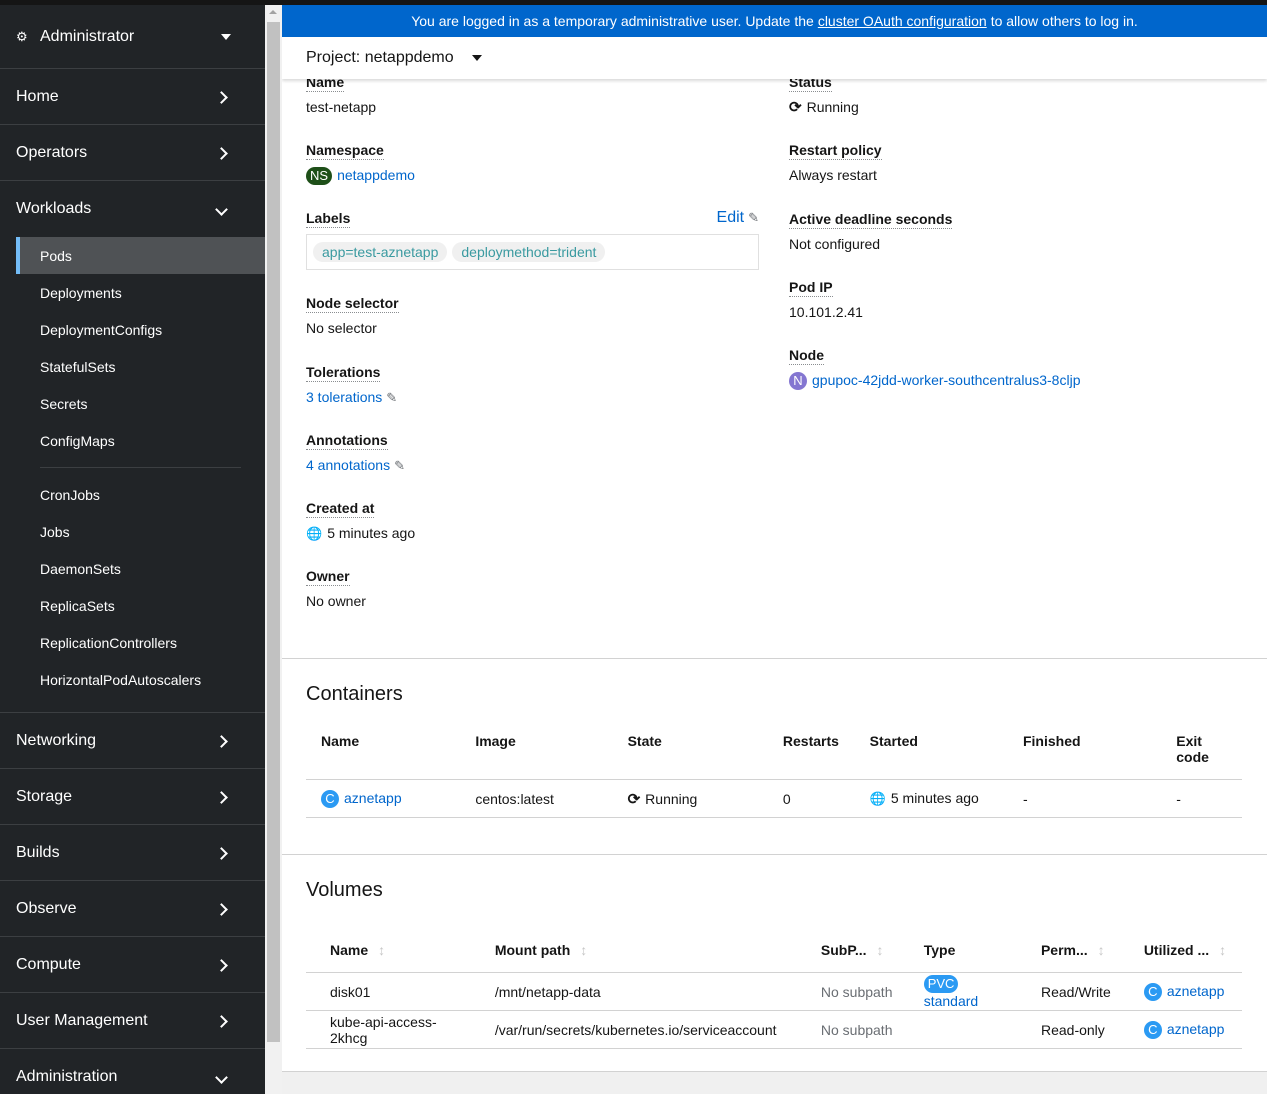 The image size is (1267, 1094). What do you see at coordinates (376, 175) in the screenshot?
I see `namespace-link: netappdemo` at bounding box center [376, 175].